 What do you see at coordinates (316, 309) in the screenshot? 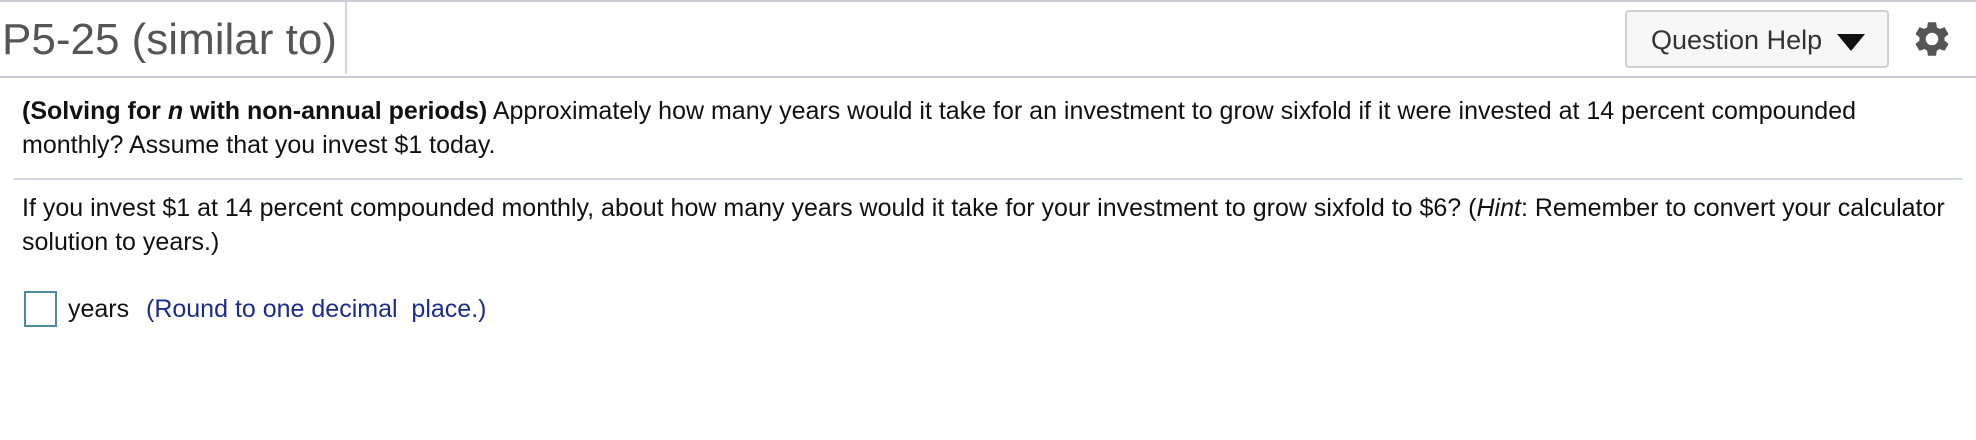
I see `rounding-instruction: (Round to one decimal place.)` at bounding box center [316, 309].